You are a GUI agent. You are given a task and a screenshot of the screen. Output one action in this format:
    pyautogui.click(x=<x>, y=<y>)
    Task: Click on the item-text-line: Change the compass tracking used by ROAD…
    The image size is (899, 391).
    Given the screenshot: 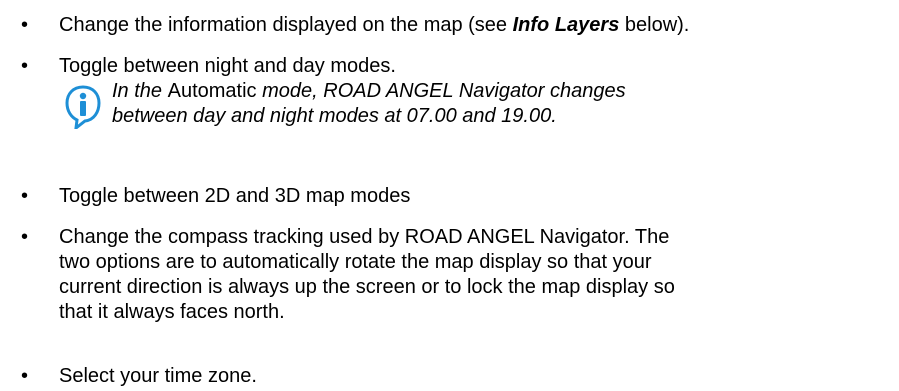 What is the action you would take?
    pyautogui.click(x=364, y=237)
    